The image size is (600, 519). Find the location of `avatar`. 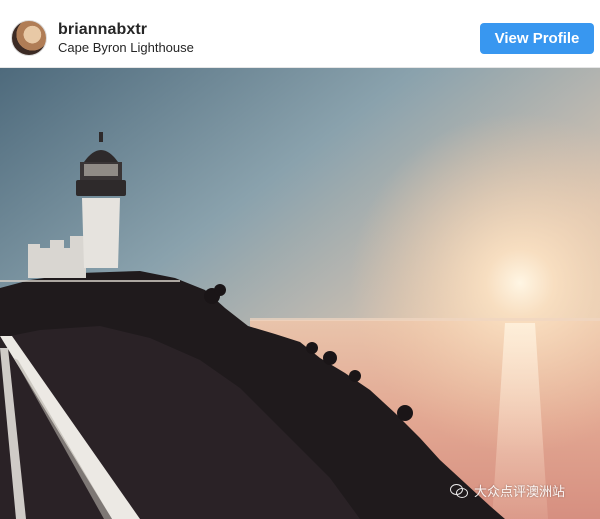

avatar is located at coordinates (29, 38).